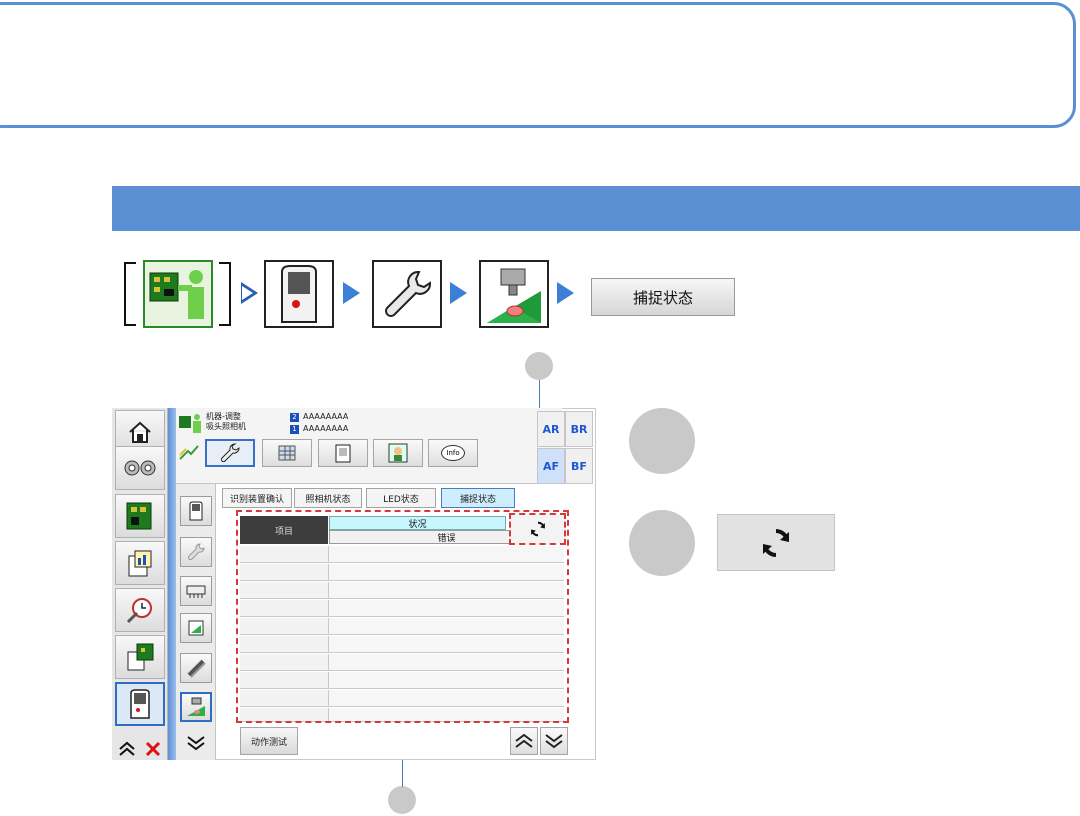 Image resolution: width=1080 pixels, height=816 pixels. I want to click on close-icon, so click(153, 749).